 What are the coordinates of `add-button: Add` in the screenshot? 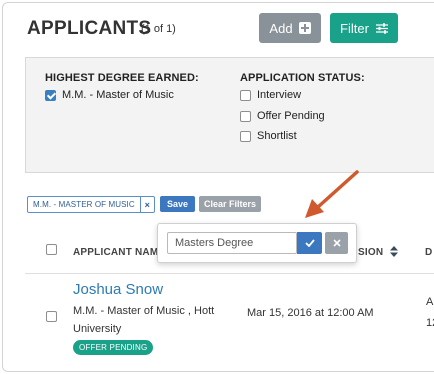 It's located at (290, 28).